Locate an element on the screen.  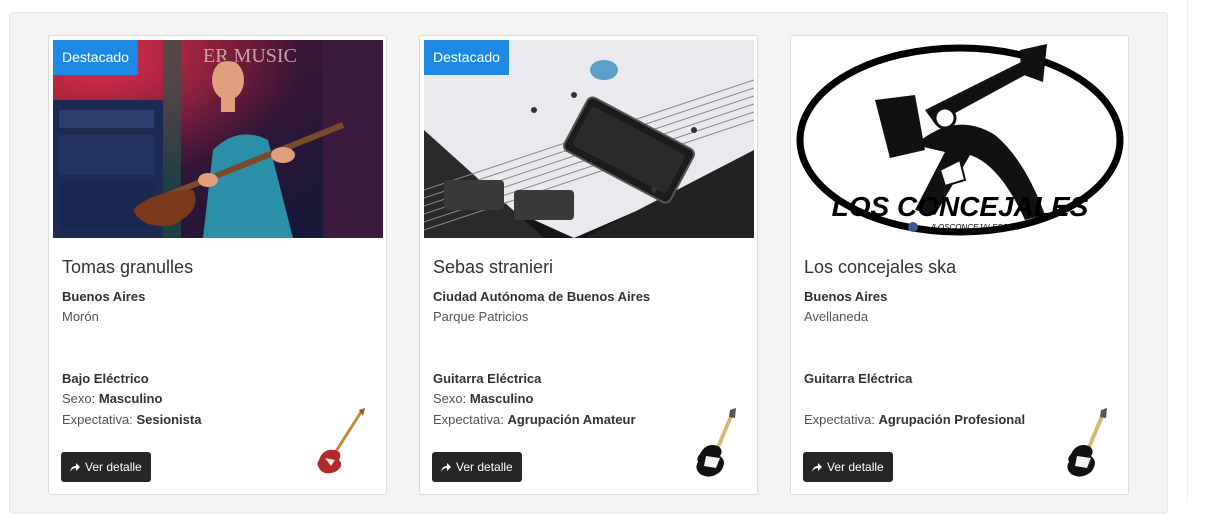
logo-subtitle: /LOSCONCEJALESSKA is located at coordinates (974, 227).